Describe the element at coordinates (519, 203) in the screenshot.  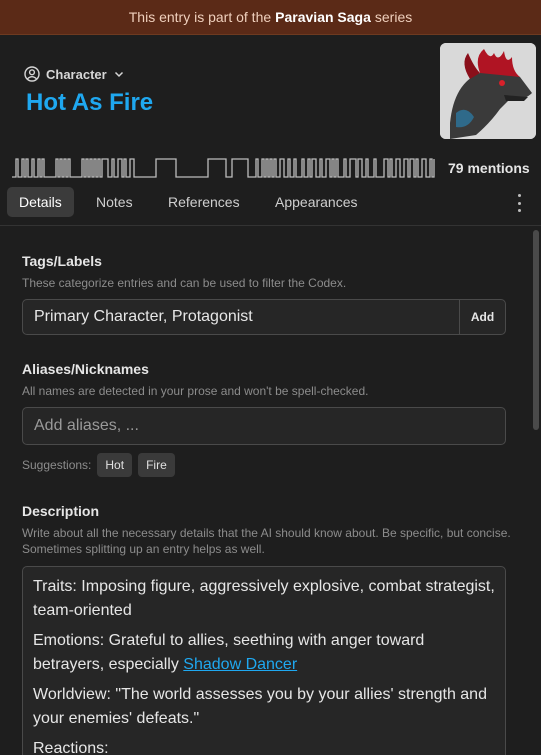
I see `more-options-icon` at that location.